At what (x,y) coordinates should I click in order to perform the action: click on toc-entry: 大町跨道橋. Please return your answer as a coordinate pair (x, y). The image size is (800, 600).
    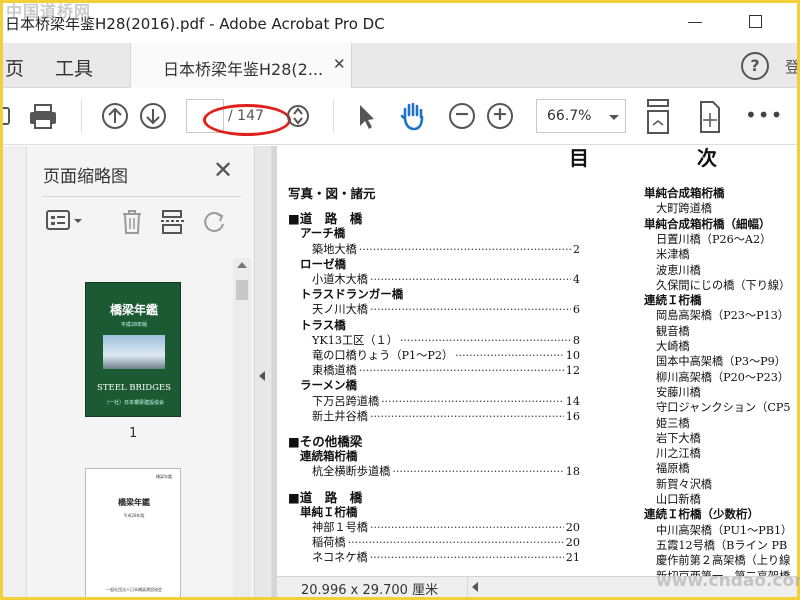
    Looking at the image, I should click on (684, 208).